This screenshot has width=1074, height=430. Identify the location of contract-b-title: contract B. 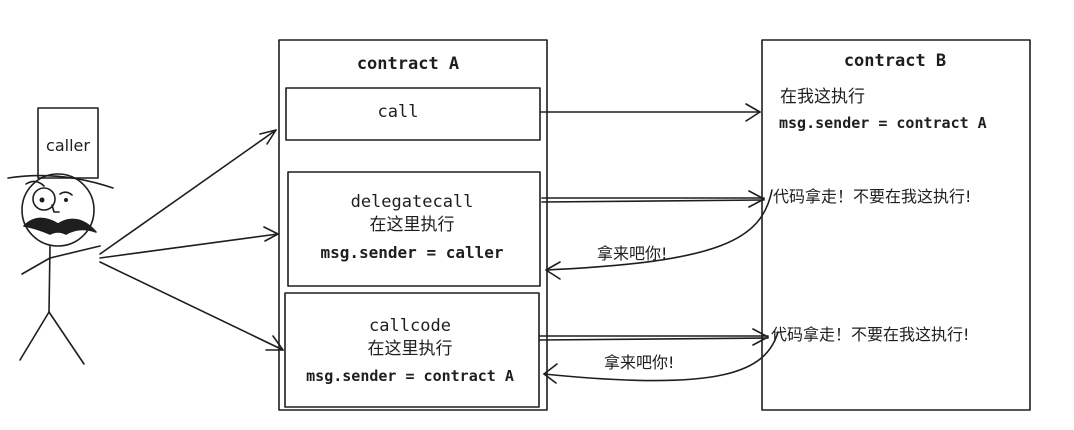
(895, 61).